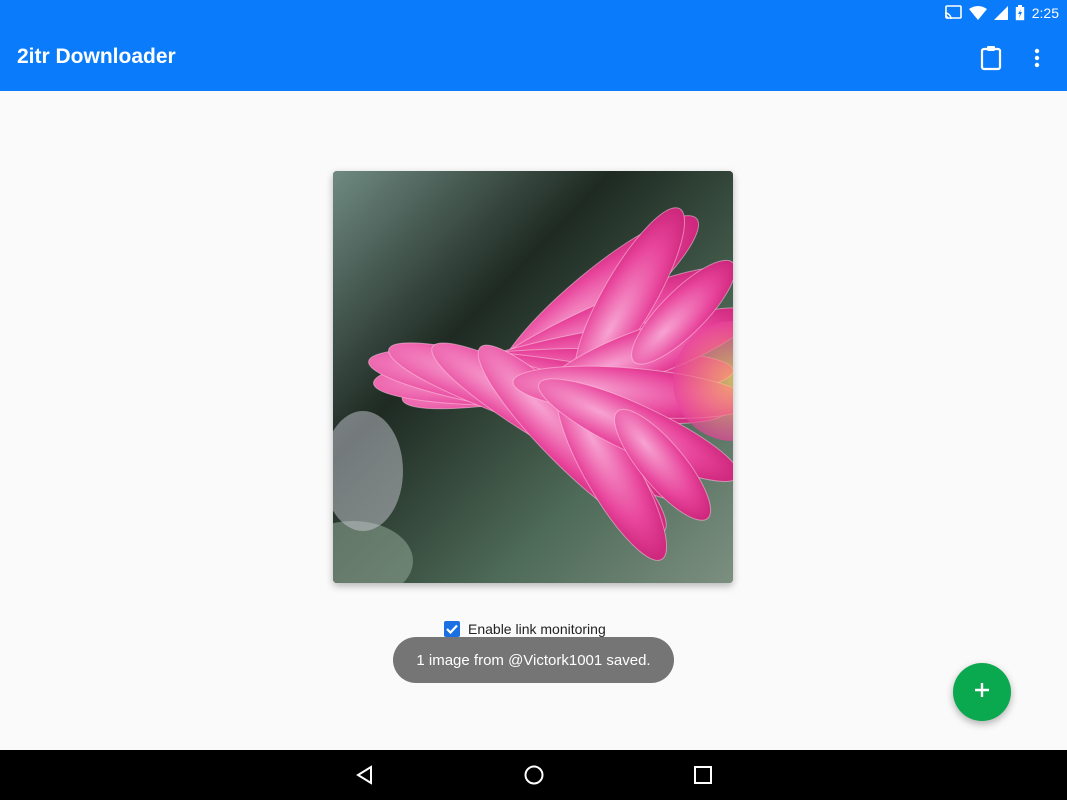  Describe the element at coordinates (991, 58) in the screenshot. I see `clipboard-icon` at that location.